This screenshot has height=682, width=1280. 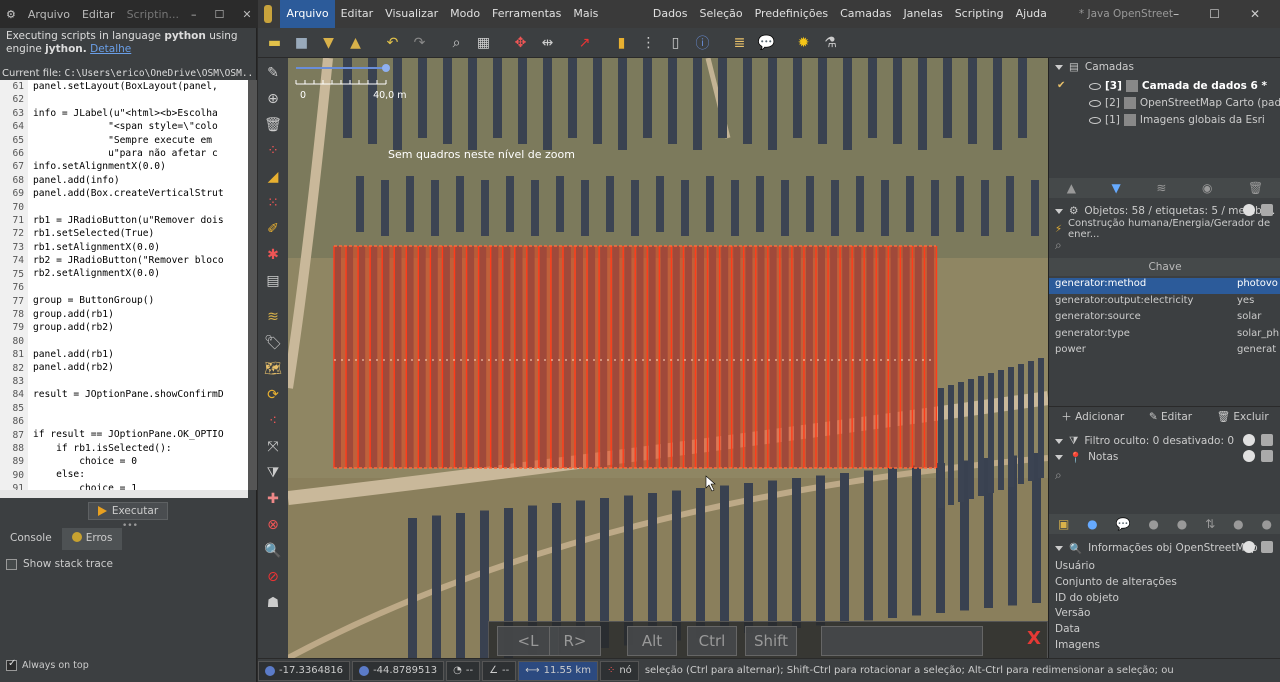 What do you see at coordinates (675, 42) in the screenshot?
I see `tool-icon: ▯` at bounding box center [675, 42].